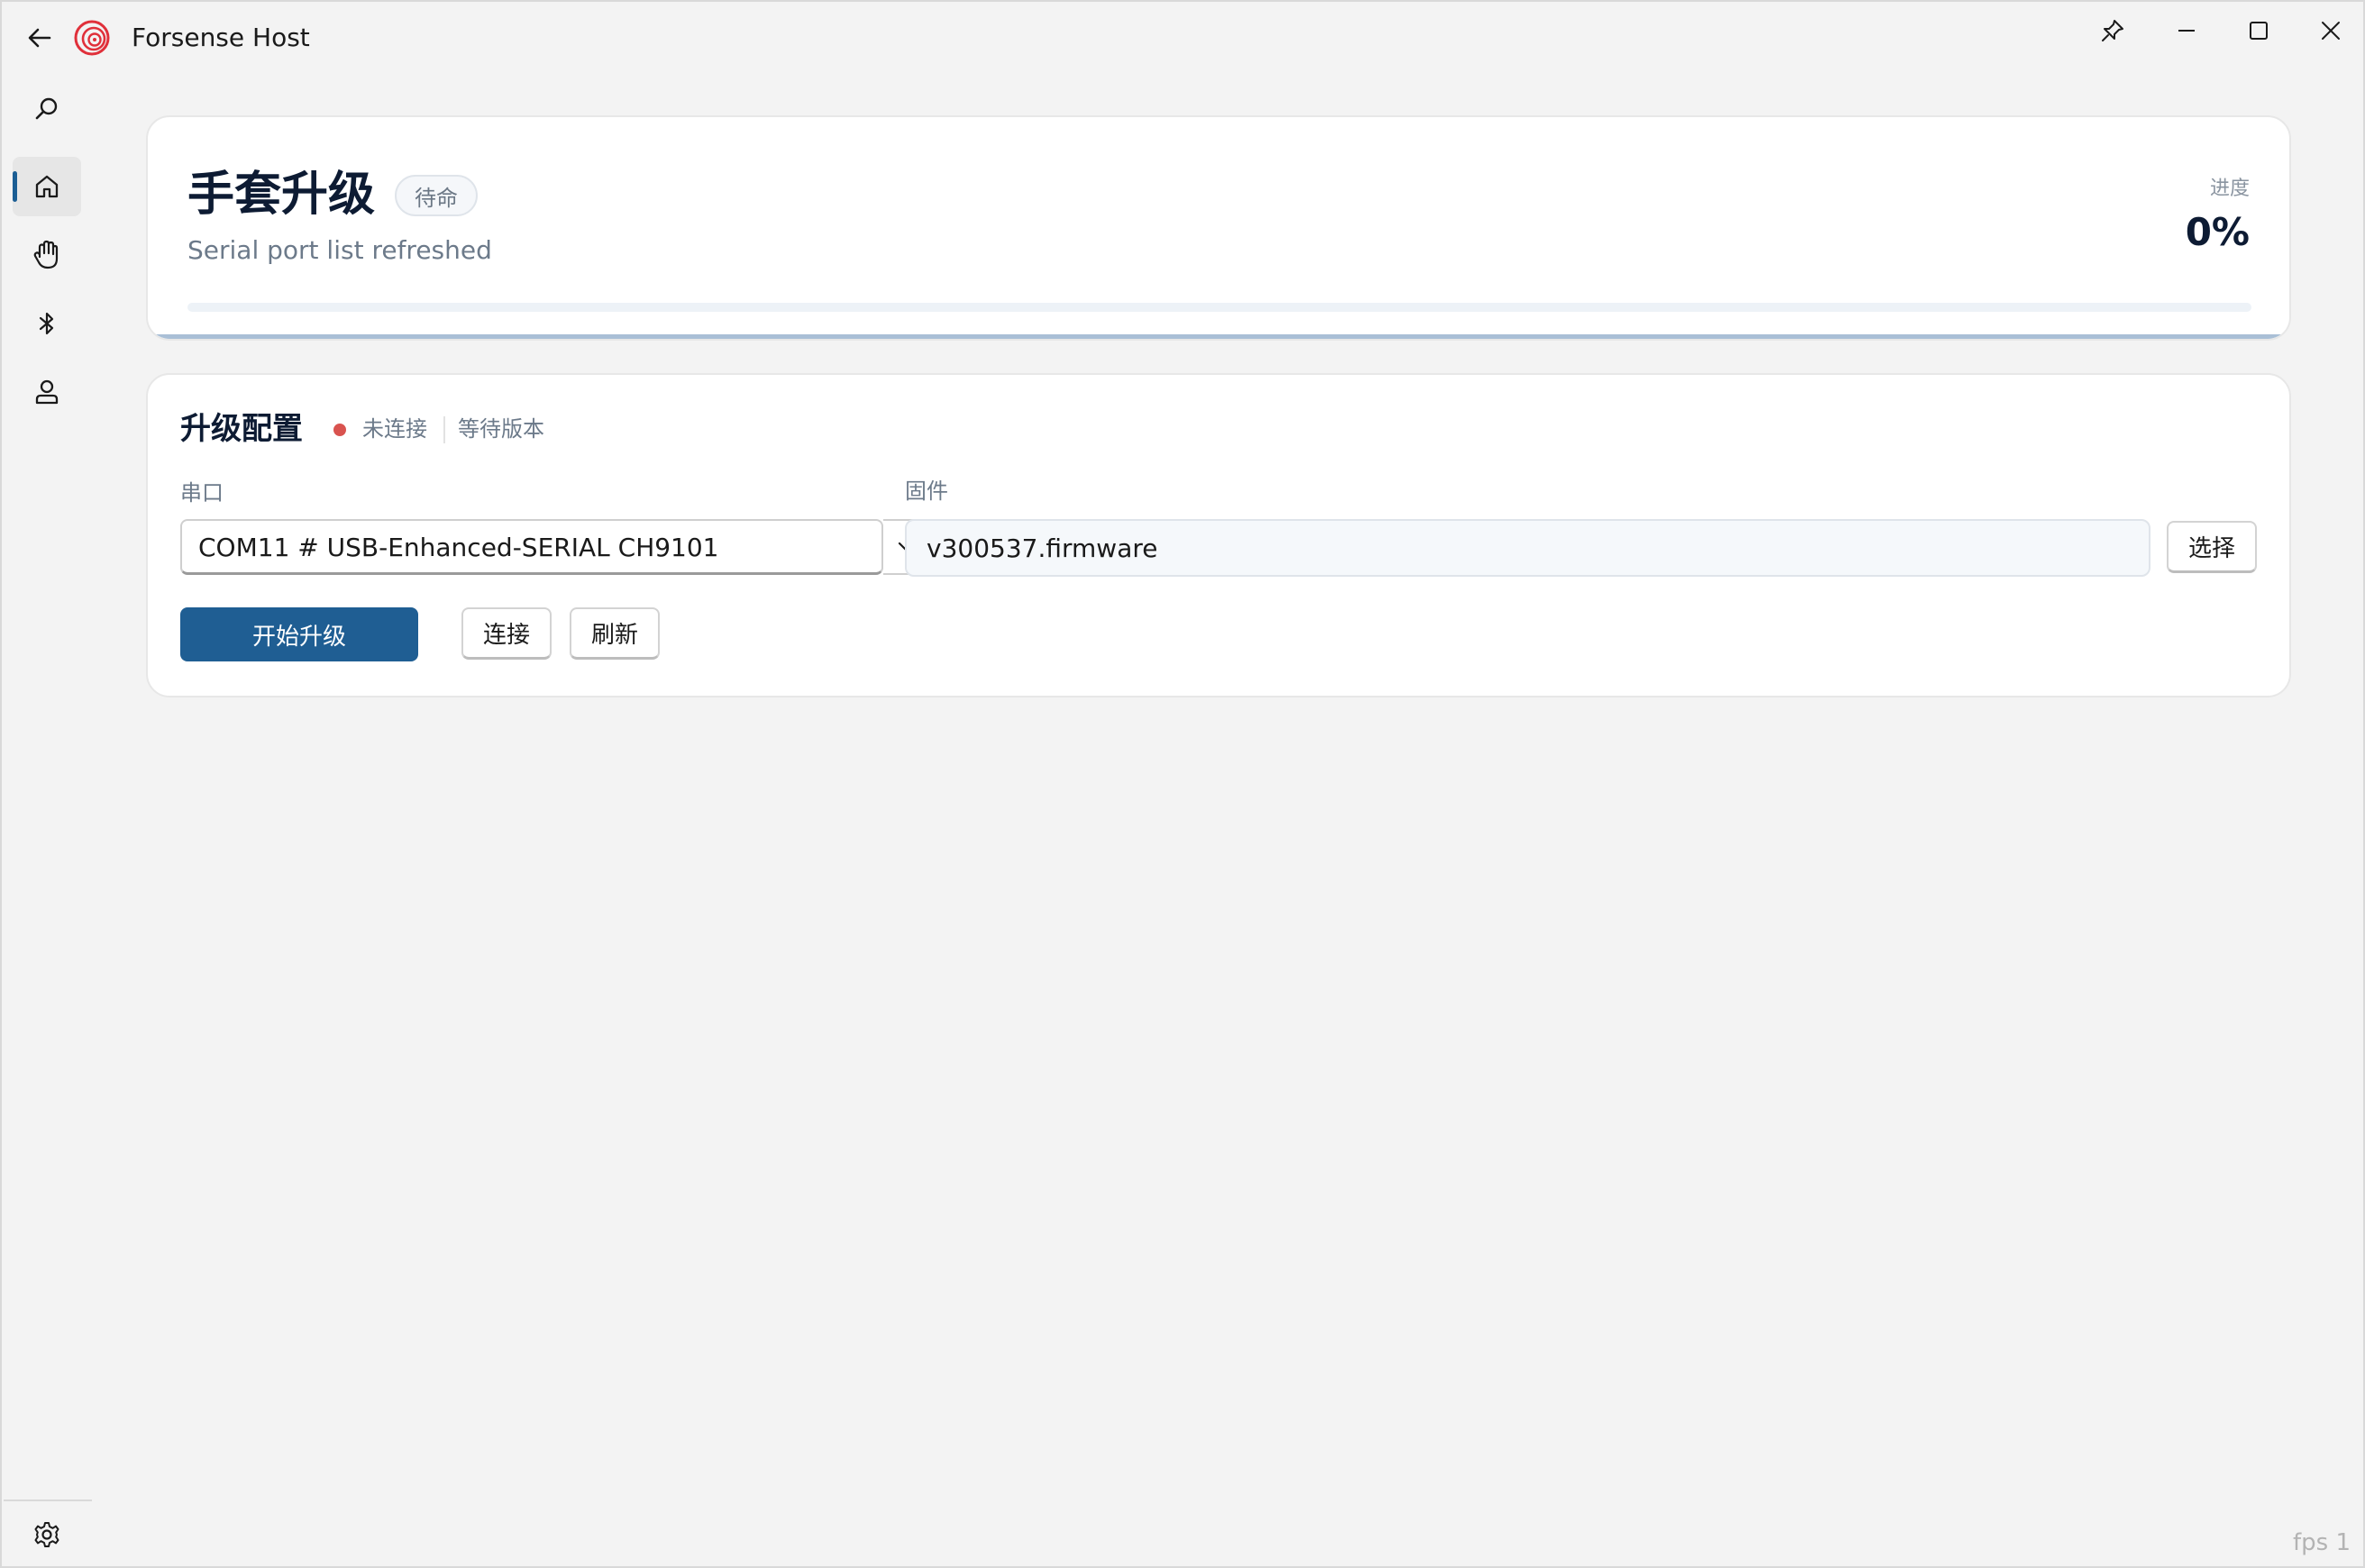  I want to click on home-icon, so click(47, 186).